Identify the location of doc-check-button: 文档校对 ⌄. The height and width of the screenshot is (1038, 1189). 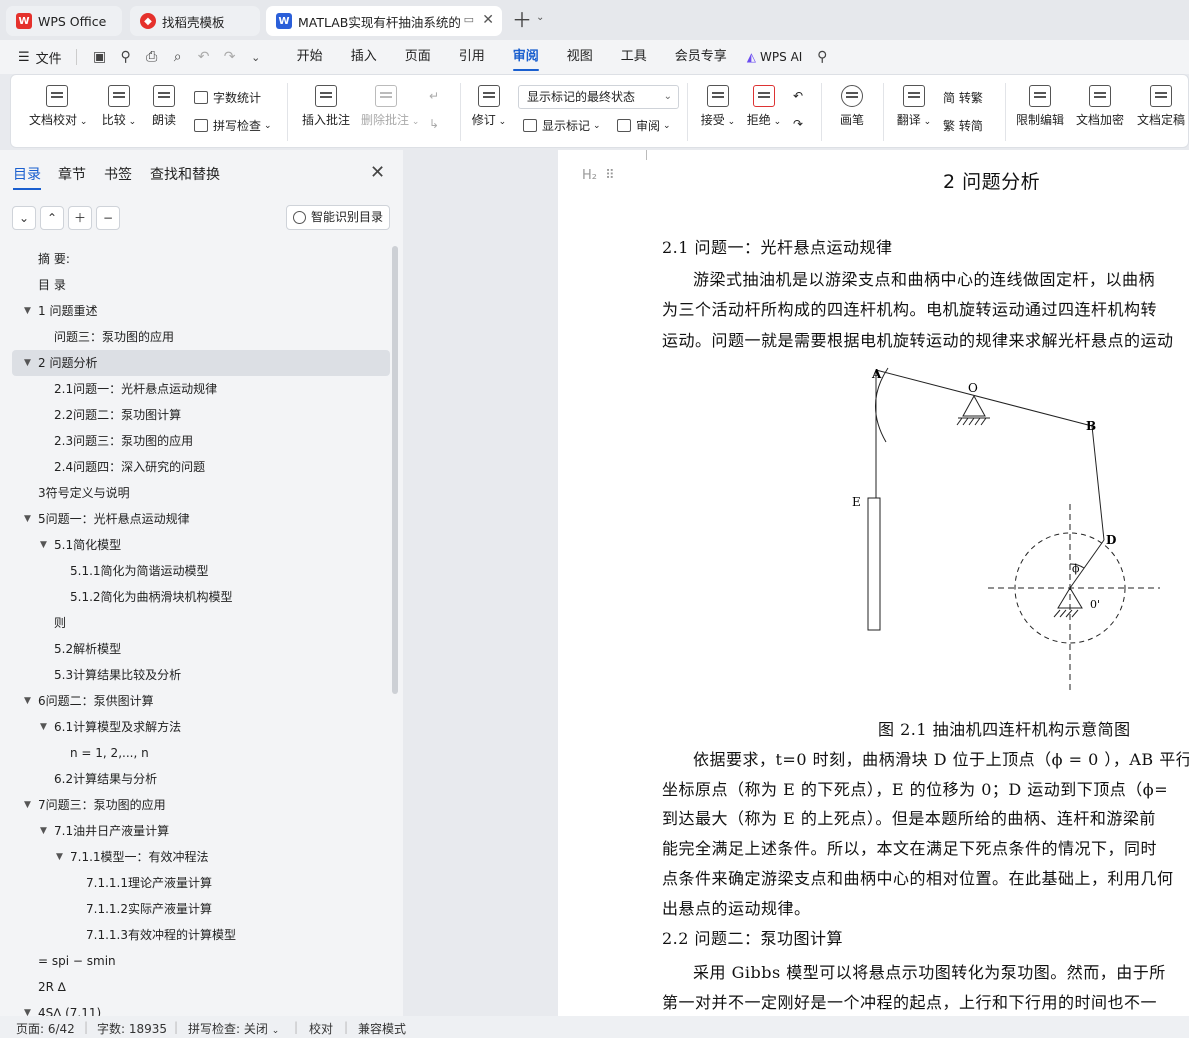
(58, 106).